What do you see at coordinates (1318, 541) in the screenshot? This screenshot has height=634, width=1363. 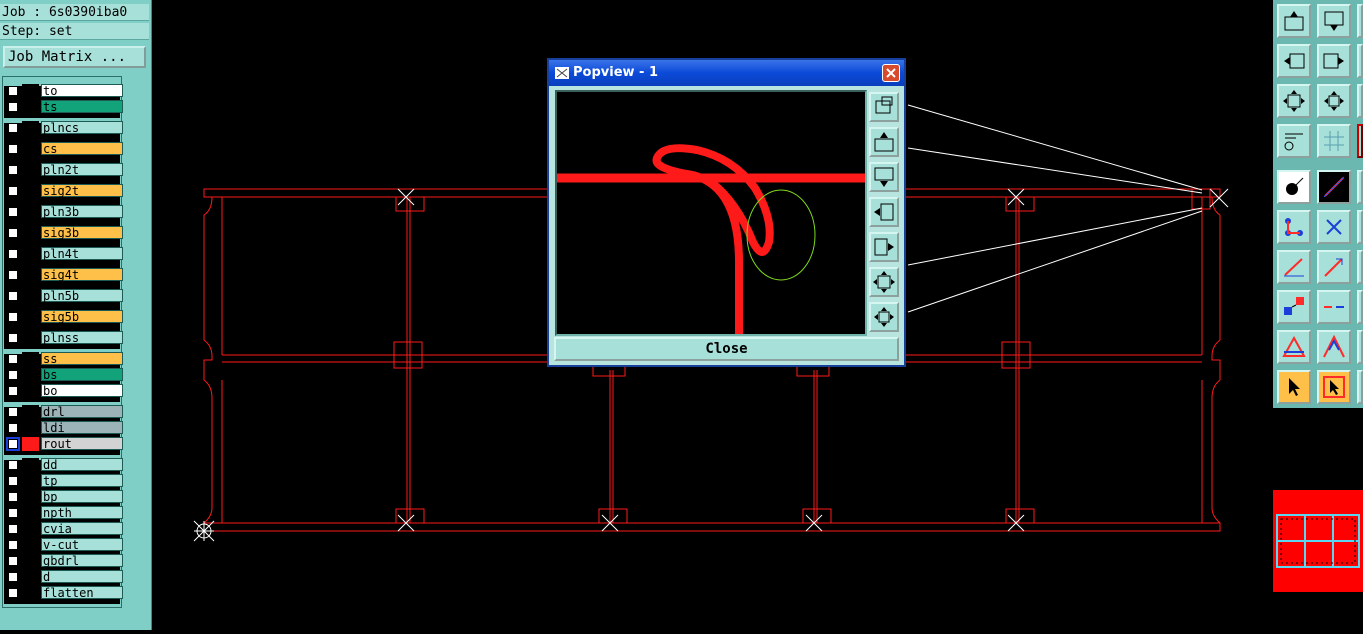 I see `overview-map` at bounding box center [1318, 541].